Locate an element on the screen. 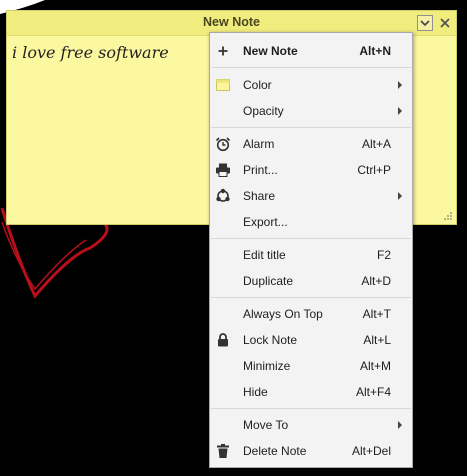 The height and width of the screenshot is (476, 467). share-icon is located at coordinates (223, 195).